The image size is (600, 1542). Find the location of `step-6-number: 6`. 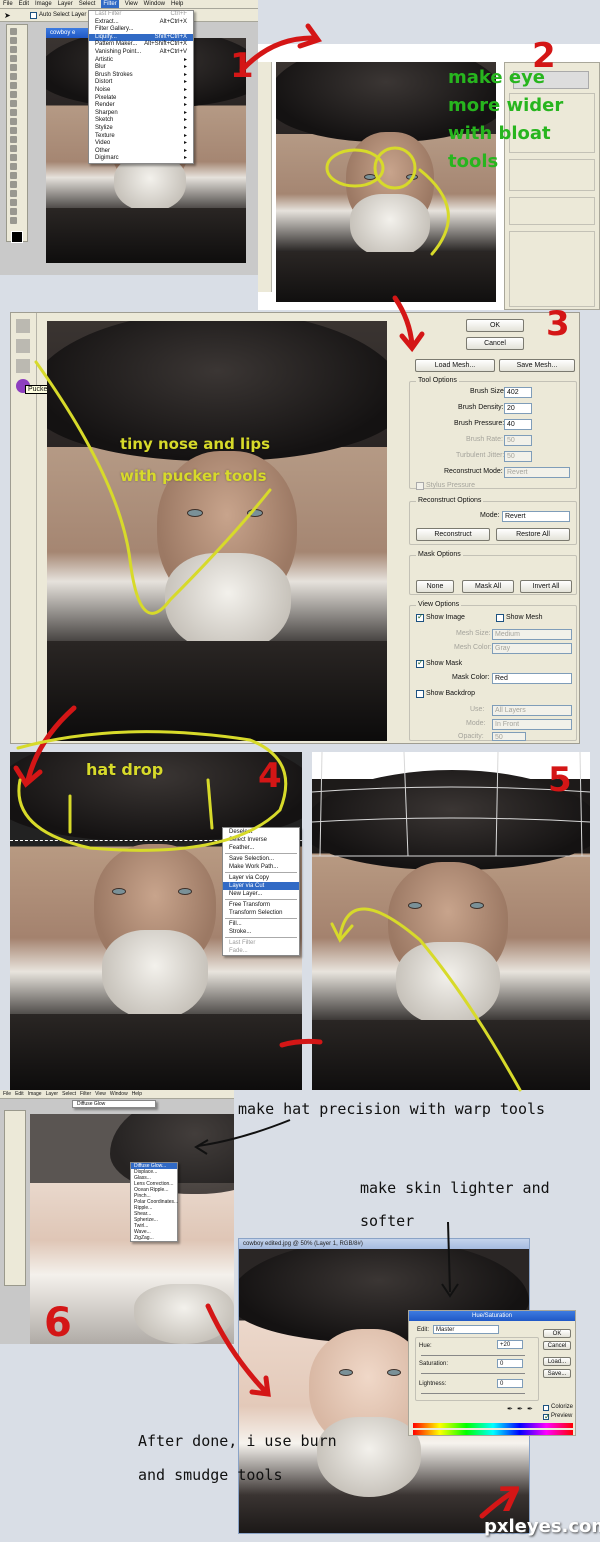

step-6-number: 6 is located at coordinates (58, 1323).